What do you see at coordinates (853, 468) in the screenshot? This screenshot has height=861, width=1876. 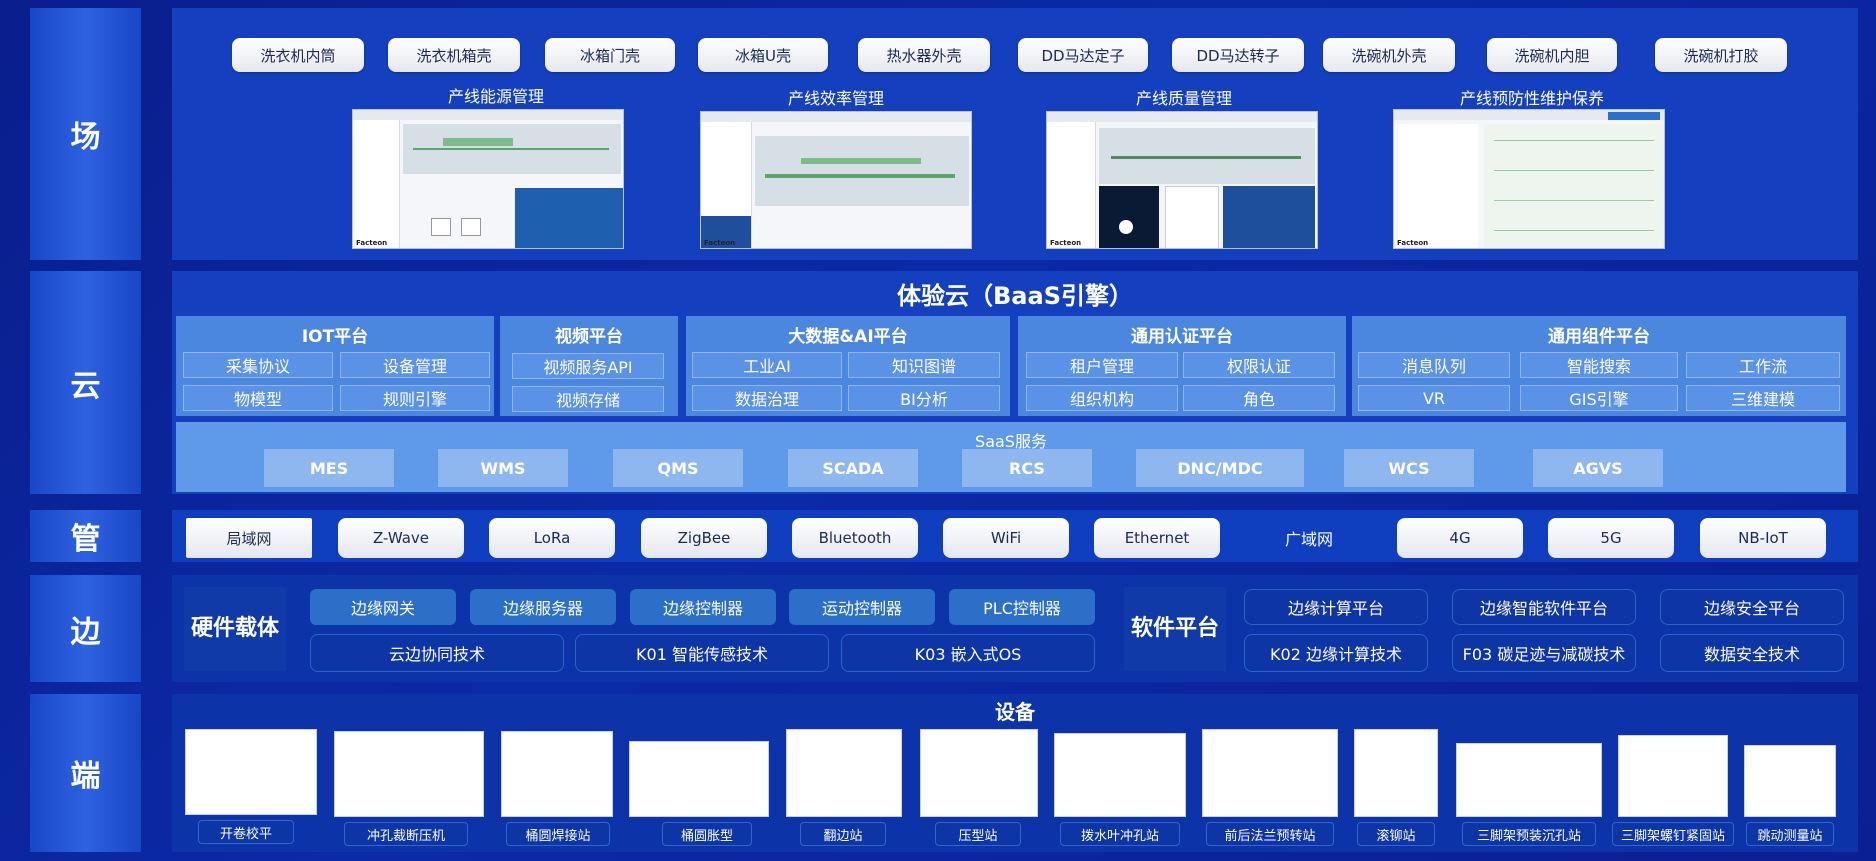 I see `saas-scada: SCADA` at bounding box center [853, 468].